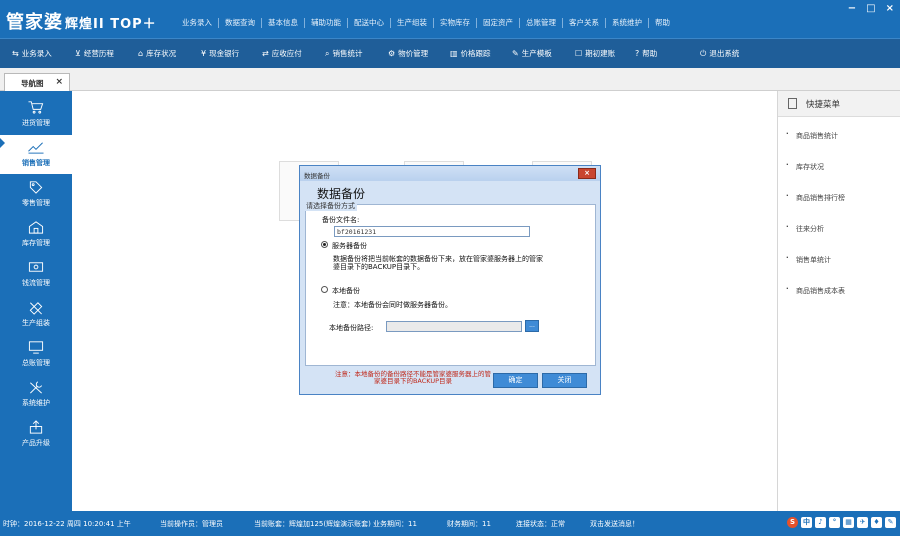 The width and height of the screenshot is (900, 536). What do you see at coordinates (469, 524) in the screenshot?
I see `status-finance-period: 财务期间：11` at bounding box center [469, 524].